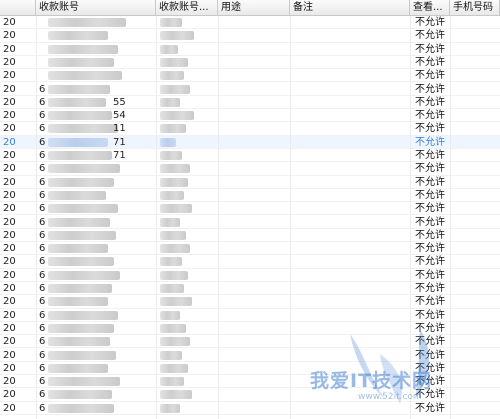 The width and height of the screenshot is (500, 419). Describe the element at coordinates (254, 8) in the screenshot. I see `header-col-purpose: 用途` at that location.